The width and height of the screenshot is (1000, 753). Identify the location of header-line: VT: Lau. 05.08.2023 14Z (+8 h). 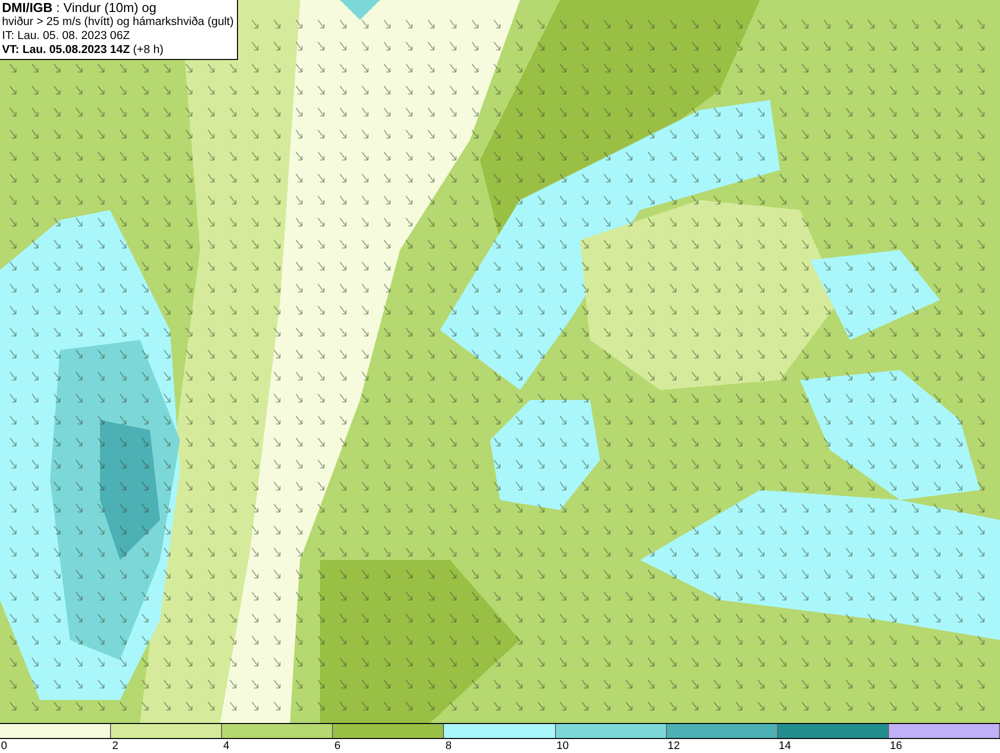
(83, 50).